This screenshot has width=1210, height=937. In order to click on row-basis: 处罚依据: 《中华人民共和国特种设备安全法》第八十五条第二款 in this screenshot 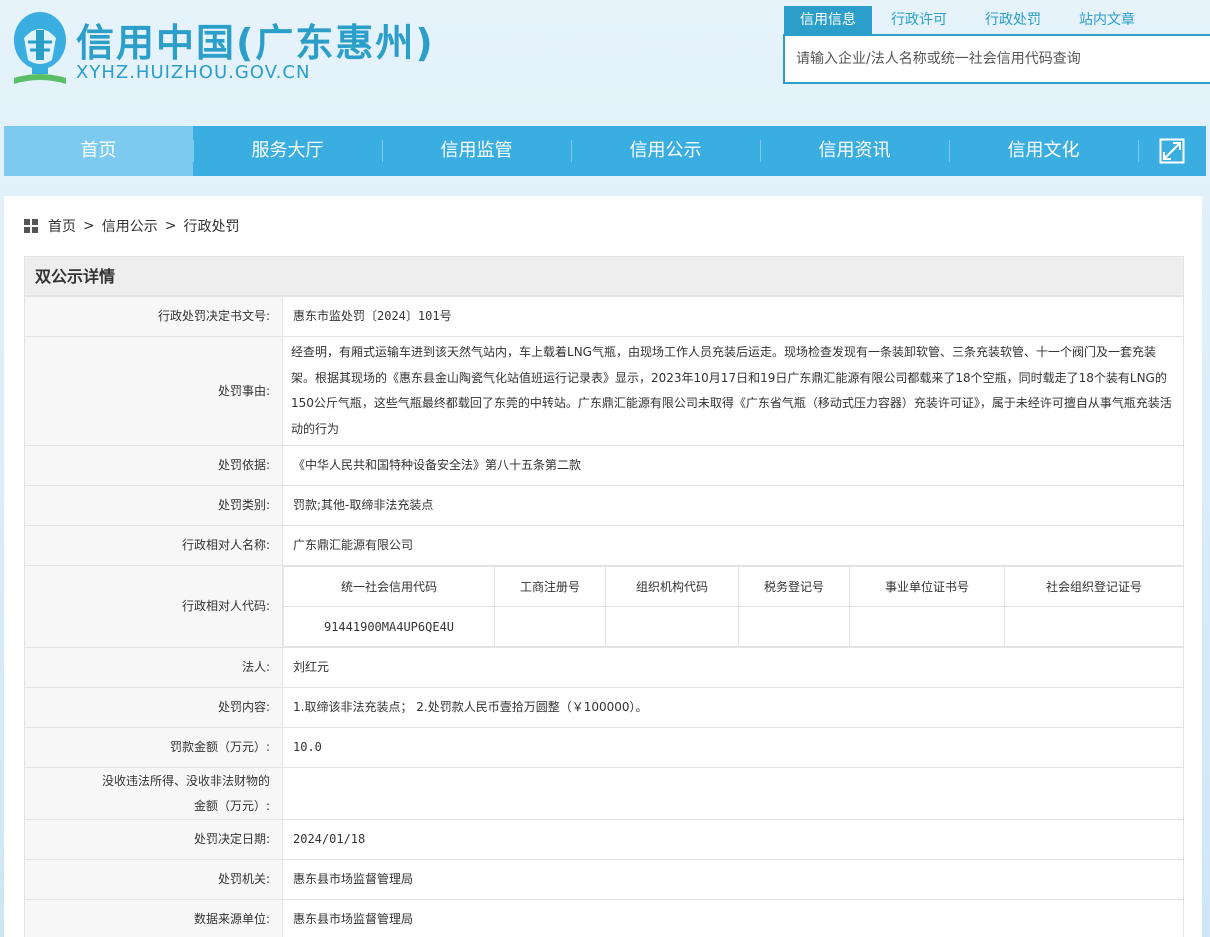, I will do `click(604, 465)`.